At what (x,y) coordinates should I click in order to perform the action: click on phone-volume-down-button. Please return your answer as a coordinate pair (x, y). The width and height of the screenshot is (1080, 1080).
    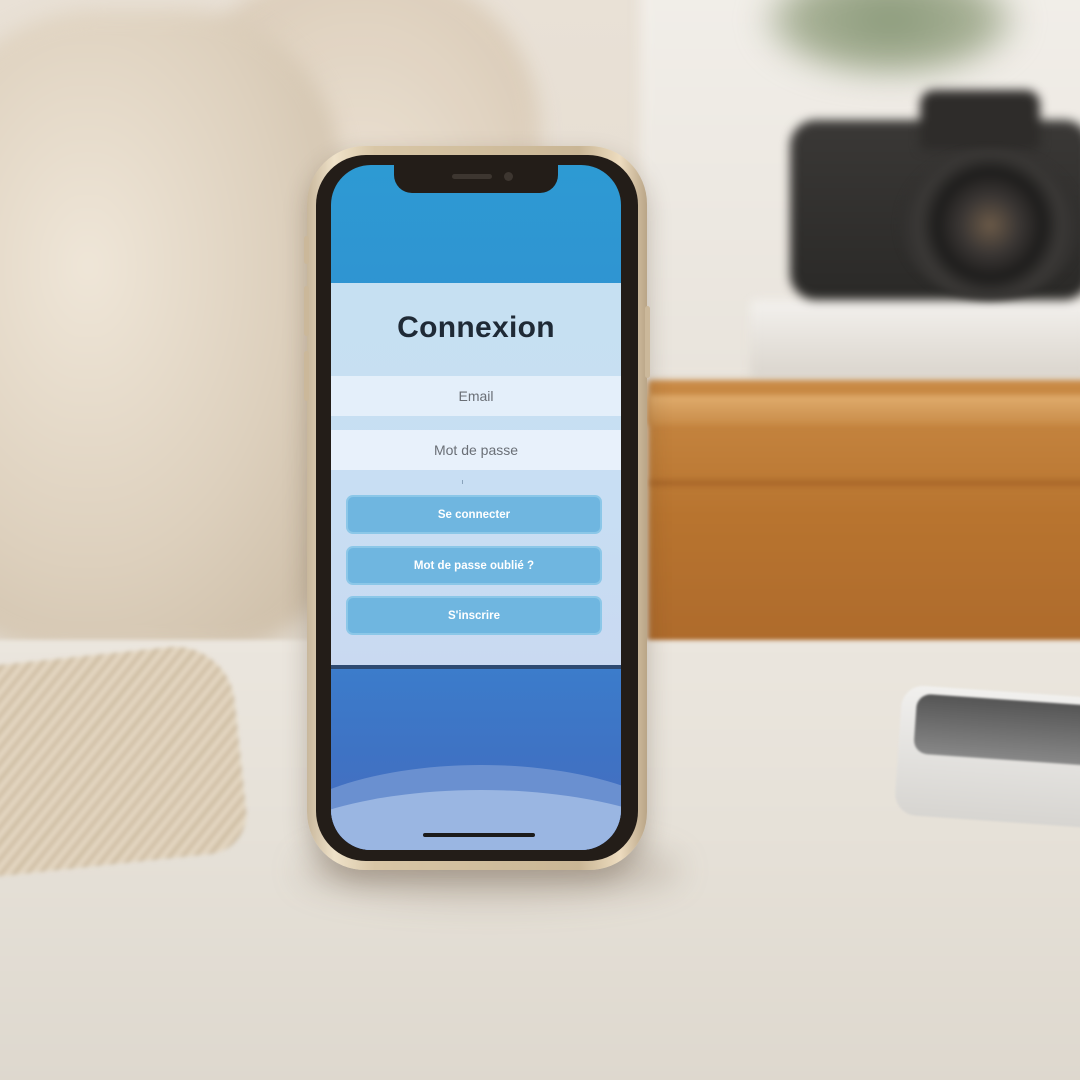
    Looking at the image, I should click on (306, 376).